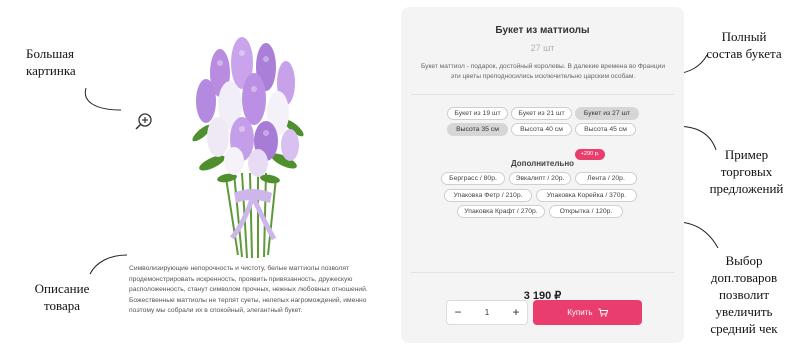  I want to click on extra-item-card: Открытка / 120р., so click(586, 211).